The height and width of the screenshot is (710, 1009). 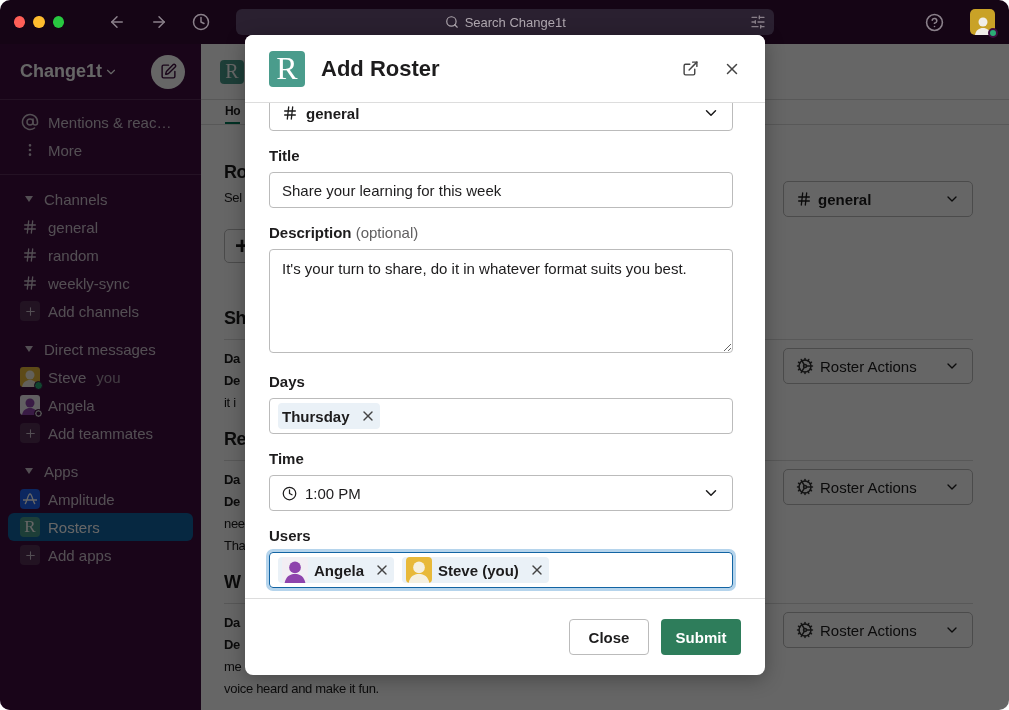 I want to click on submit-button: Submit, so click(x=701, y=637).